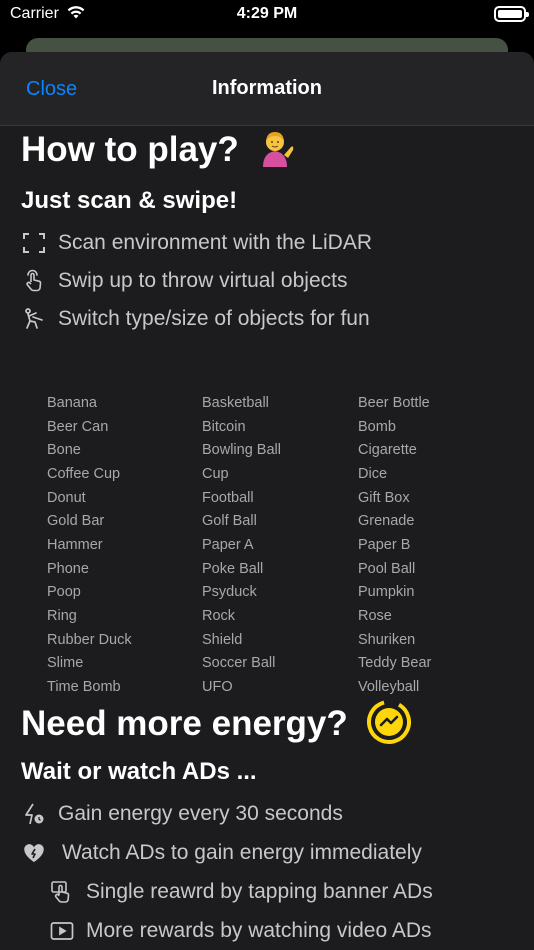 This screenshot has height=950, width=534. Describe the element at coordinates (65, 663) in the screenshot. I see `object-item: Slime` at that location.